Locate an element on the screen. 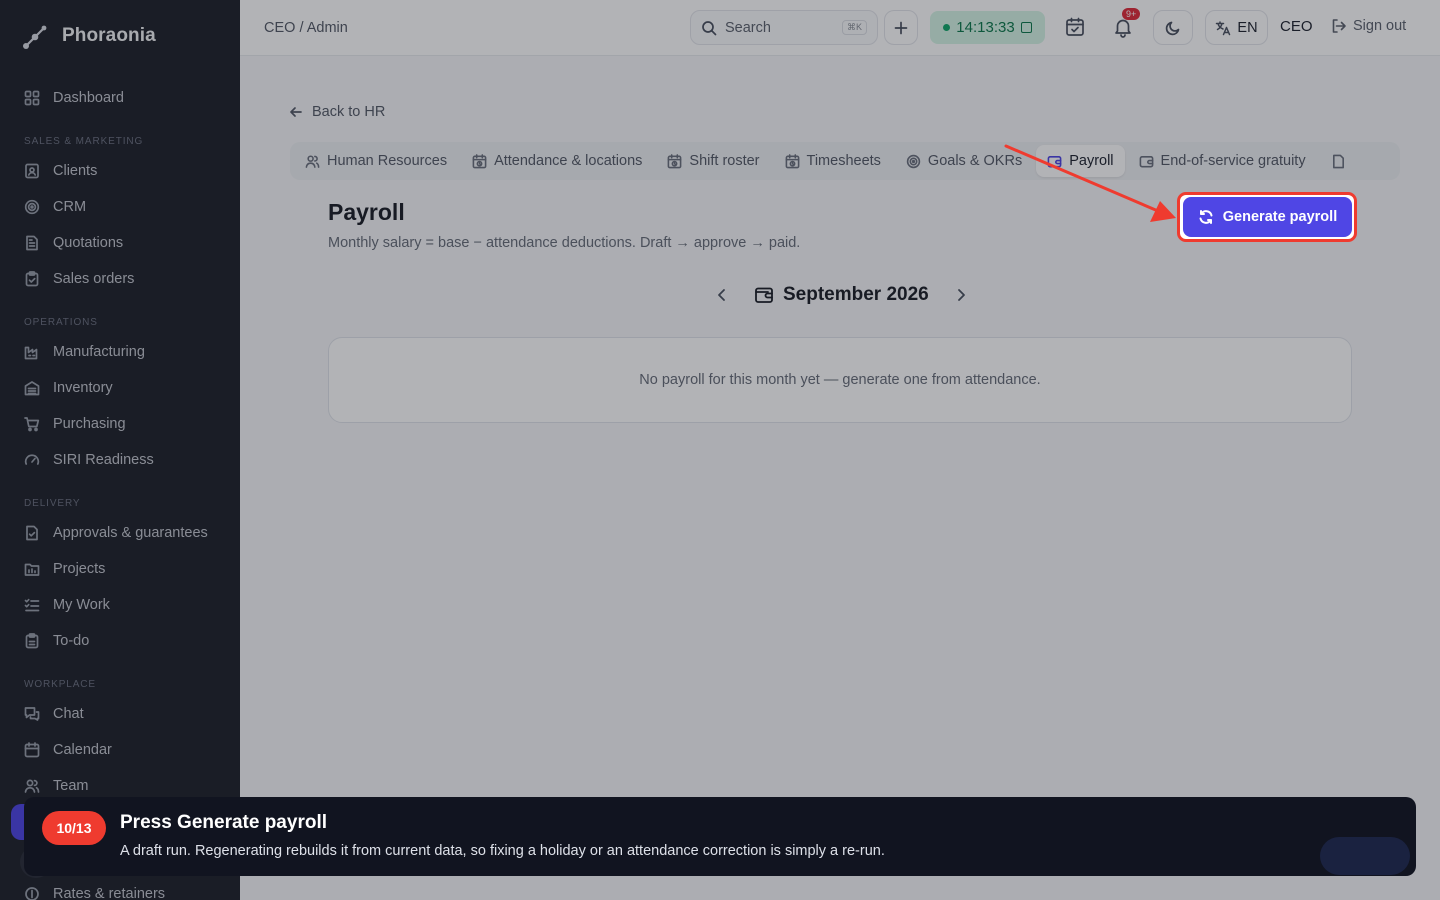  app-name: Phoraonia is located at coordinates (109, 35).